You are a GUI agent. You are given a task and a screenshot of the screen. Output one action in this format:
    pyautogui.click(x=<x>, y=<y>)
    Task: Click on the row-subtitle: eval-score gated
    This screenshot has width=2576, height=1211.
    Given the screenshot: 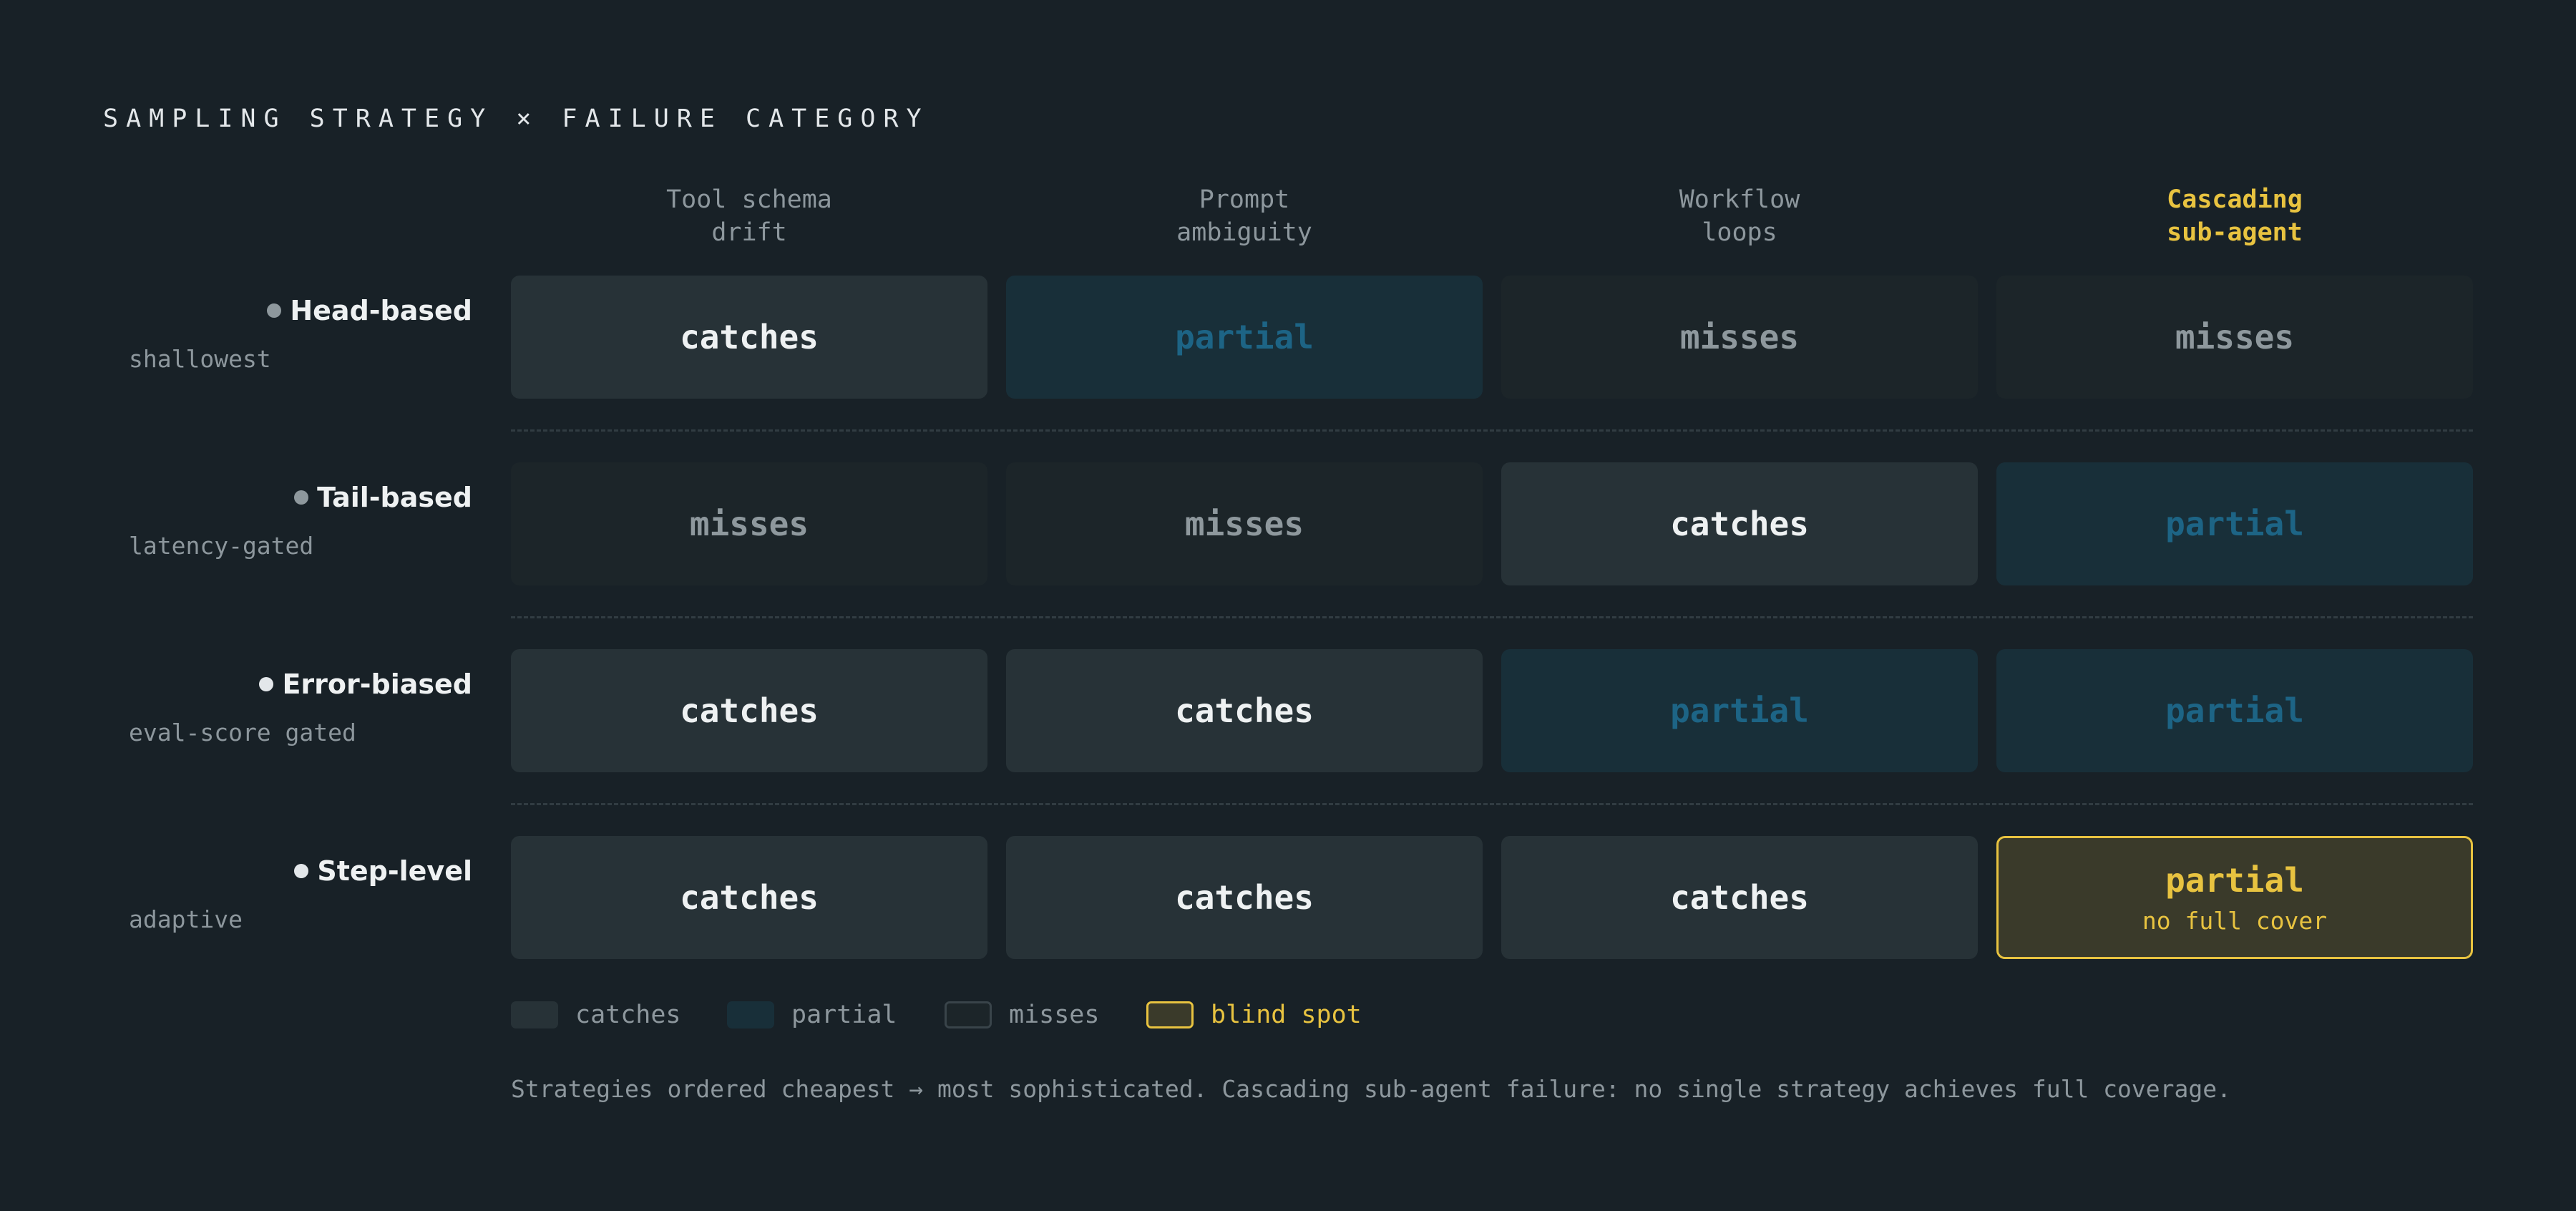 What is the action you would take?
    pyautogui.click(x=242, y=733)
    